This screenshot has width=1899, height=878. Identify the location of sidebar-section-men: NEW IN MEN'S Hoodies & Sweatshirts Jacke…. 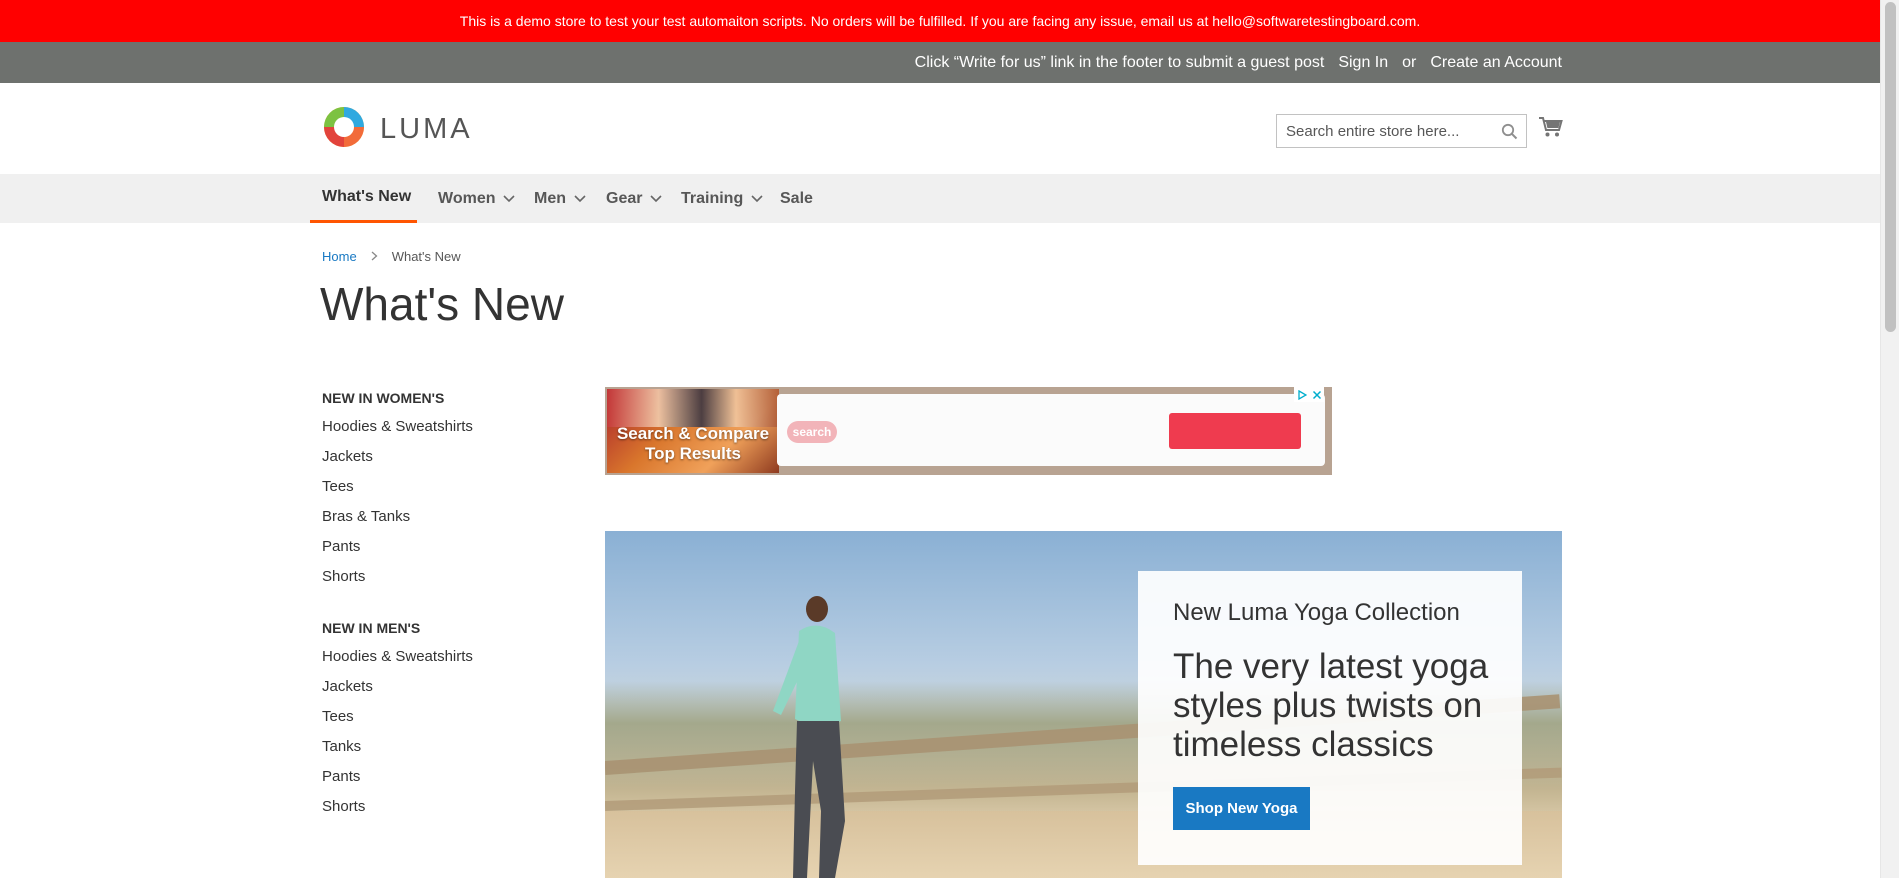
(437, 719).